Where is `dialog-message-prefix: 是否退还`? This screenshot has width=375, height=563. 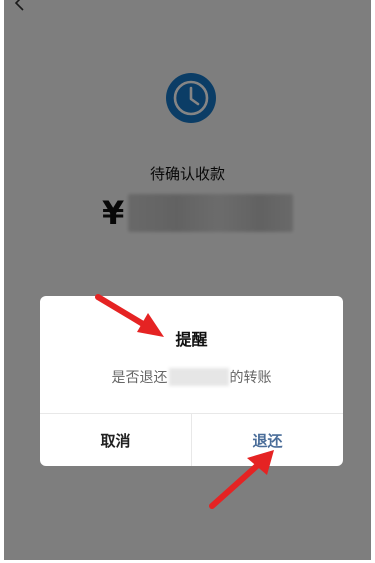
dialog-message-prefix: 是否退还 is located at coordinates (139, 378).